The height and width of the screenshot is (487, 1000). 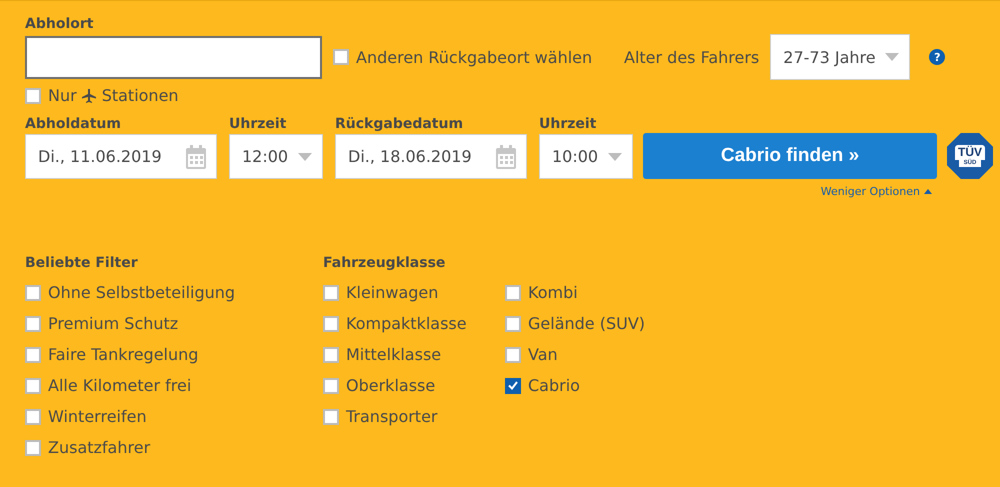 What do you see at coordinates (473, 57) in the screenshot?
I see `checkbox-label: Anderen Rückgabeort wählen` at bounding box center [473, 57].